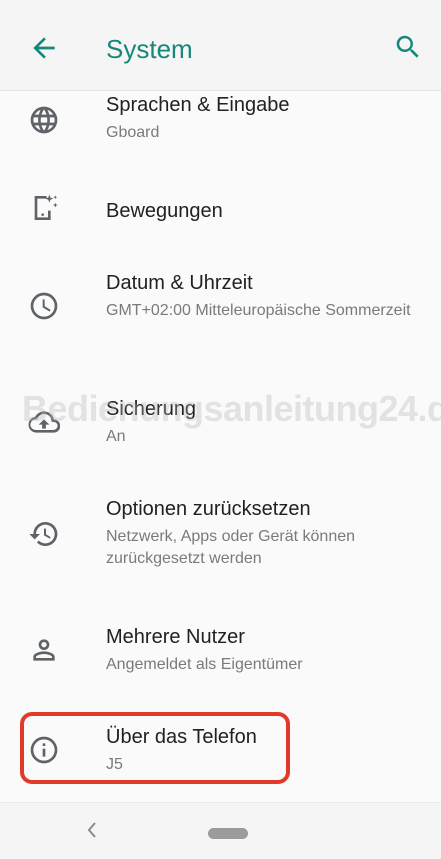 The image size is (441, 859). I want to click on cloud-upload-icon, so click(44, 422).